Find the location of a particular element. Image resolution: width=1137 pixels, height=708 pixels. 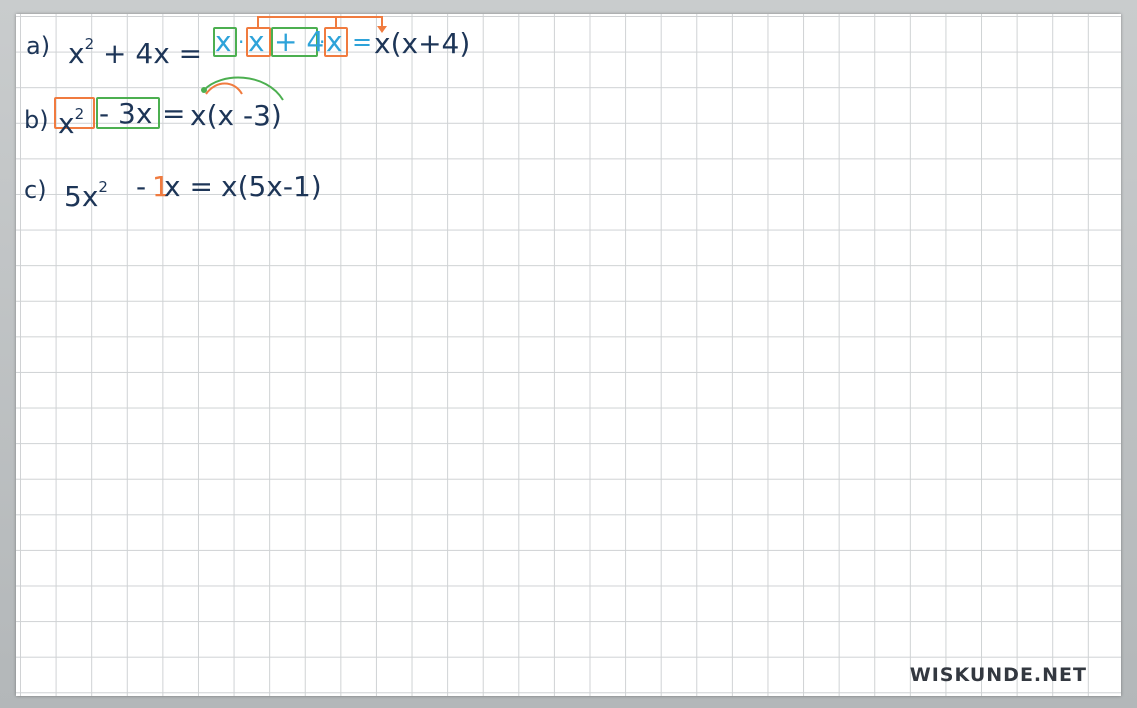

brand-watermark: WISKUNDE.NET is located at coordinates (998, 675).